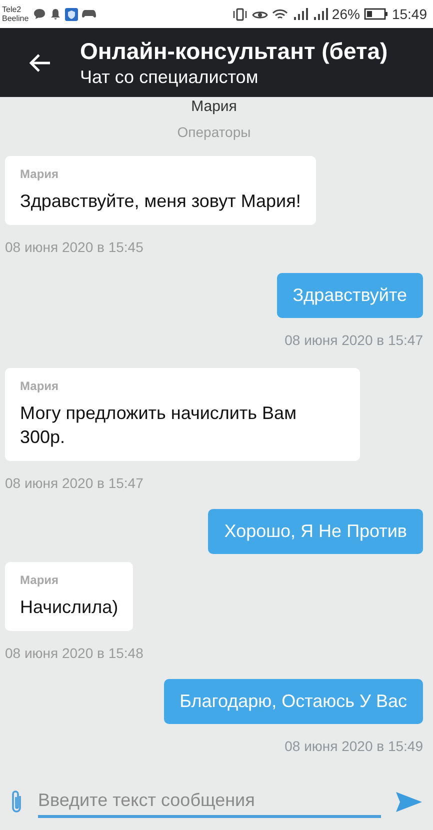  Describe the element at coordinates (409, 14) in the screenshot. I see `clock: 15:49` at that location.